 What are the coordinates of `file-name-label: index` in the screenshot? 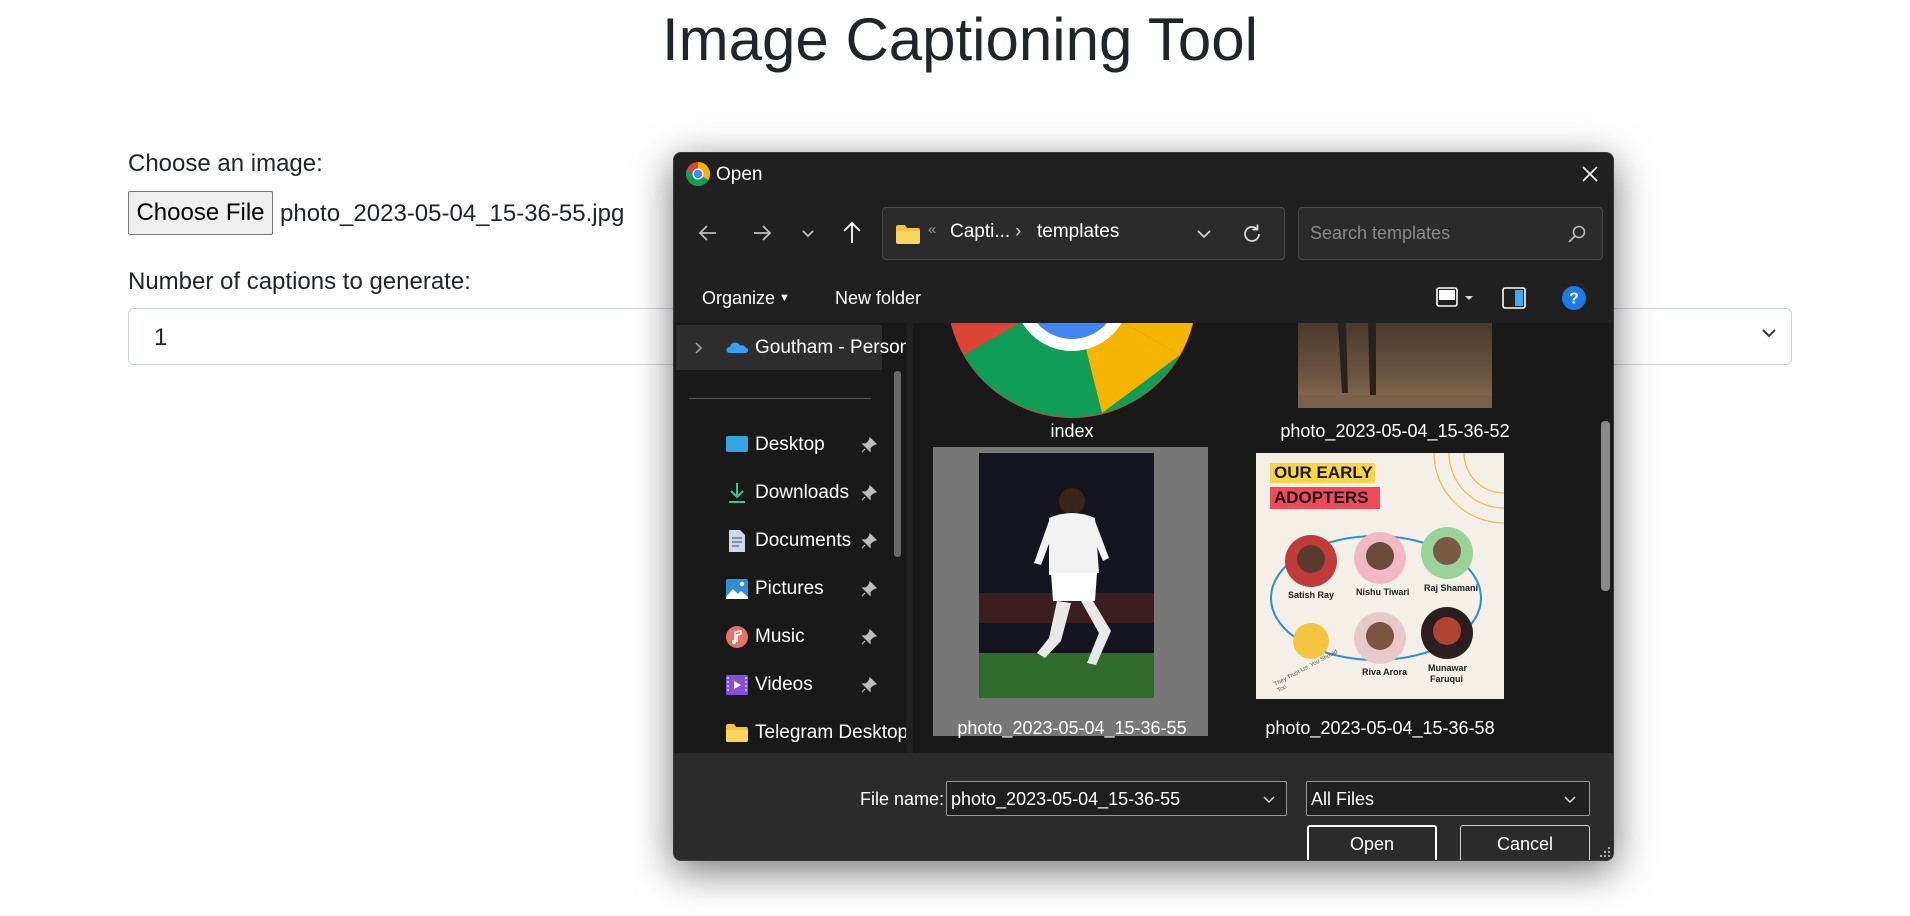 It's located at (1077, 431).